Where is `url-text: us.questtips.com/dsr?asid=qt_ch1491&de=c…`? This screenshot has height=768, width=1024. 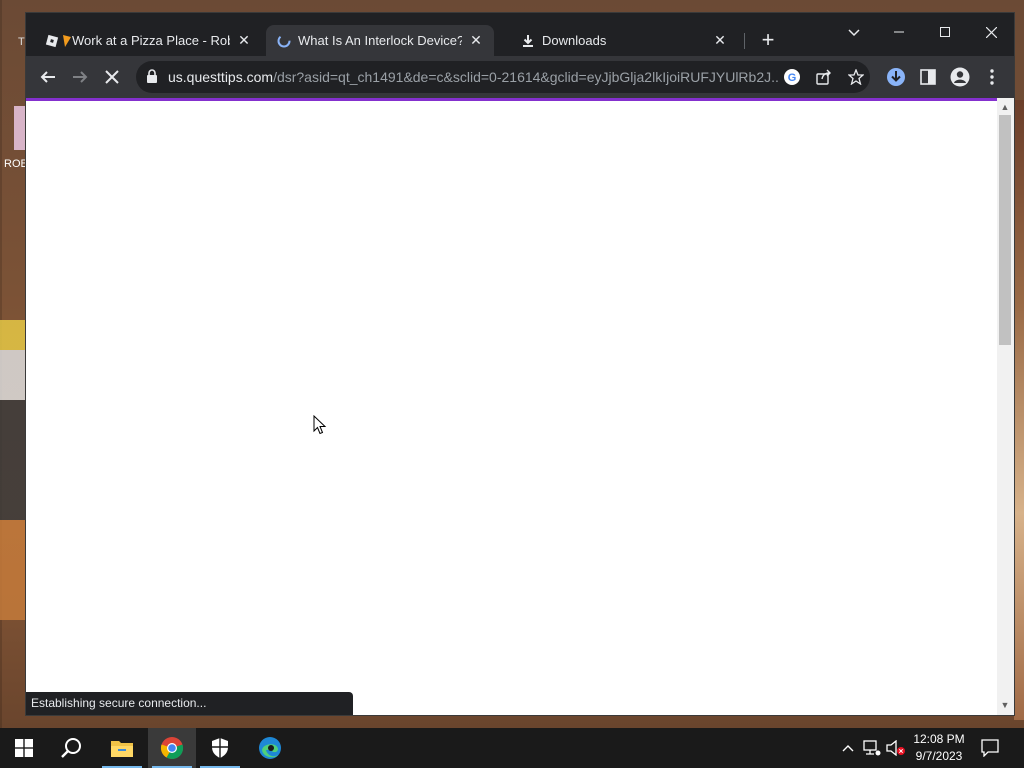 url-text: us.questtips.com/dsr?asid=qt_ch1491&de=c… is located at coordinates (473, 77).